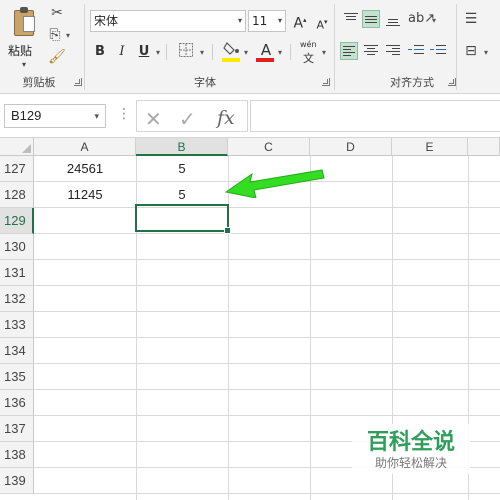 Image resolution: width=500 pixels, height=500 pixels. I want to click on font-name-value: 宋体, so click(106, 21).